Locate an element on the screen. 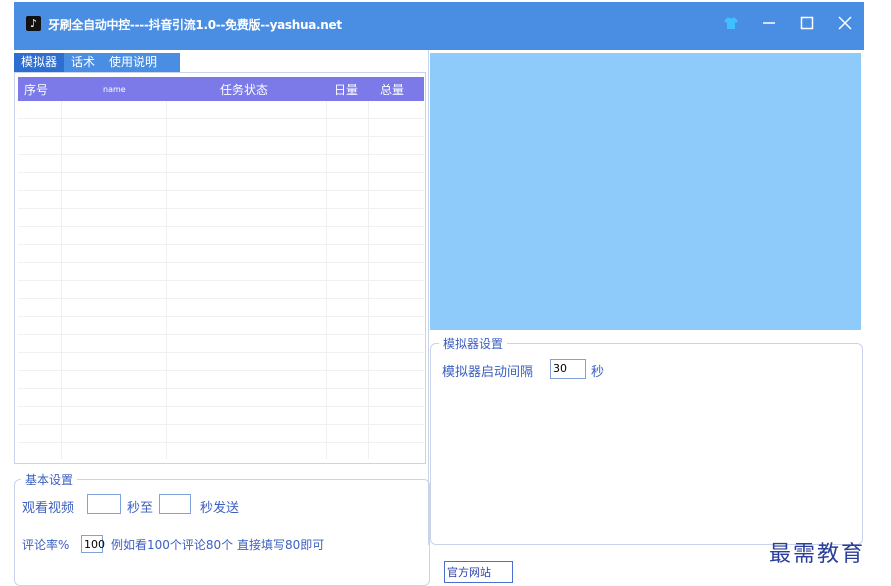 This screenshot has height=586, width=891. title-bar: ♪ 牙刷全自动中控----抖音引流1.0--免费版--yashua.net is located at coordinates (439, 26).